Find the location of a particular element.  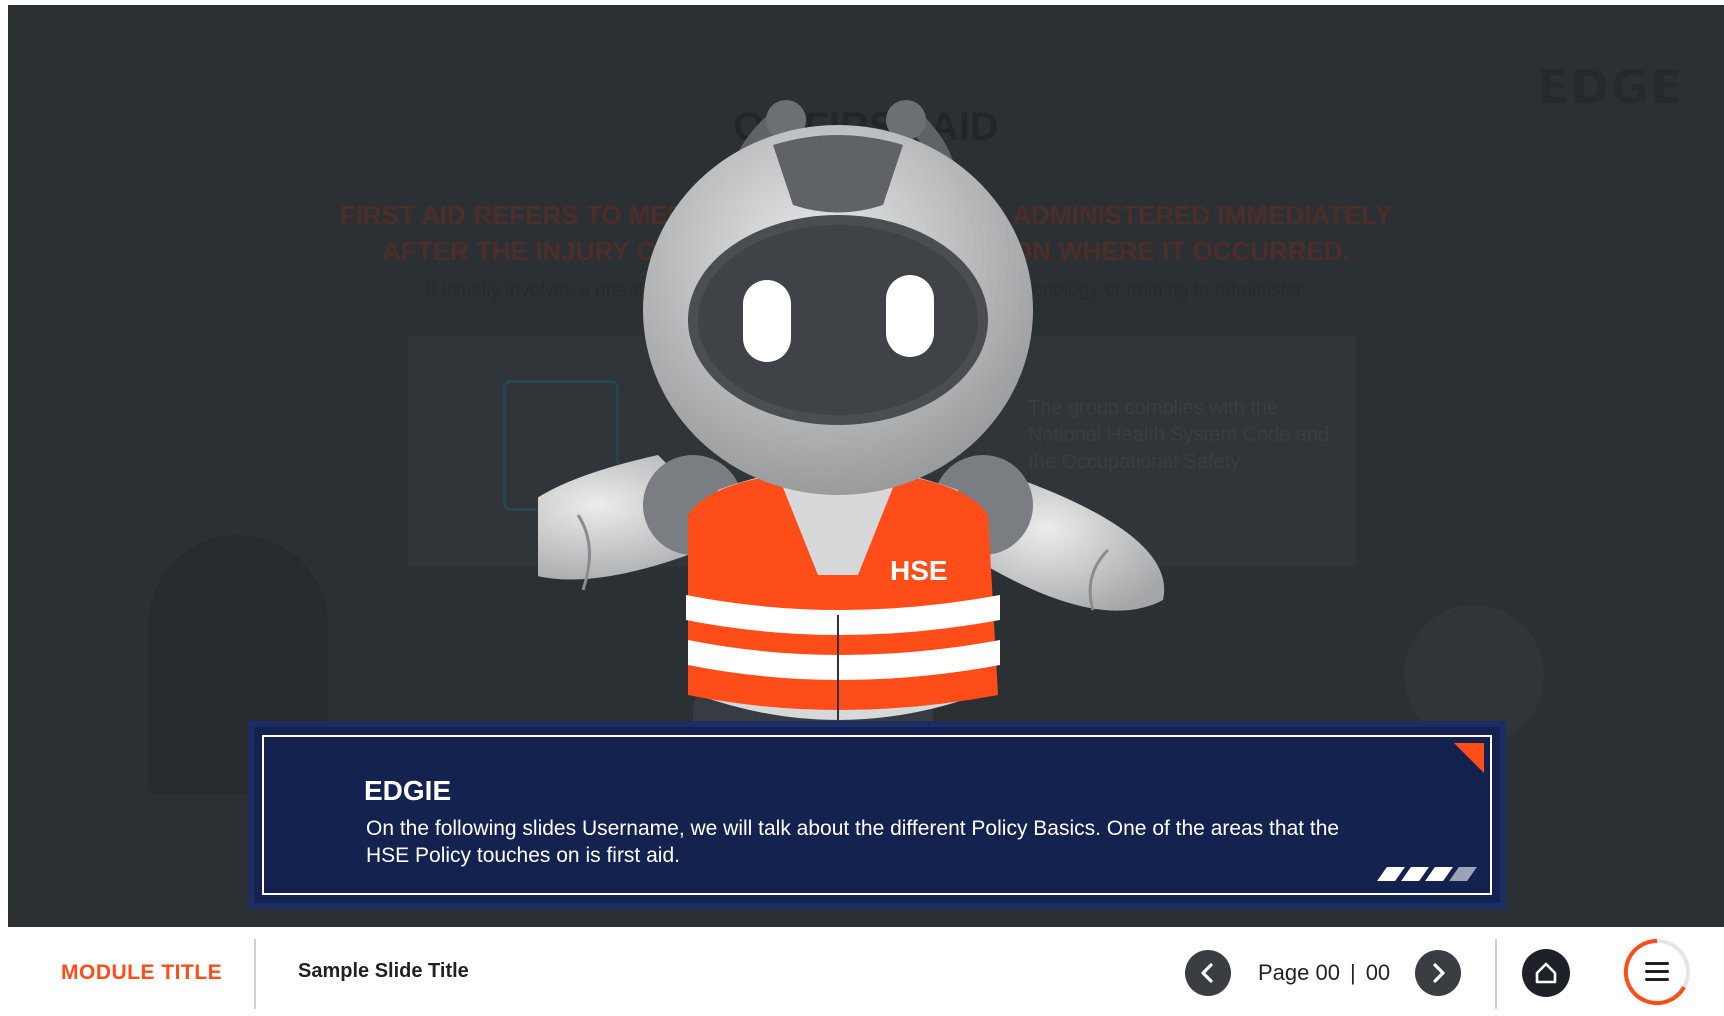

dialog-corner-accent is located at coordinates (1469, 758).